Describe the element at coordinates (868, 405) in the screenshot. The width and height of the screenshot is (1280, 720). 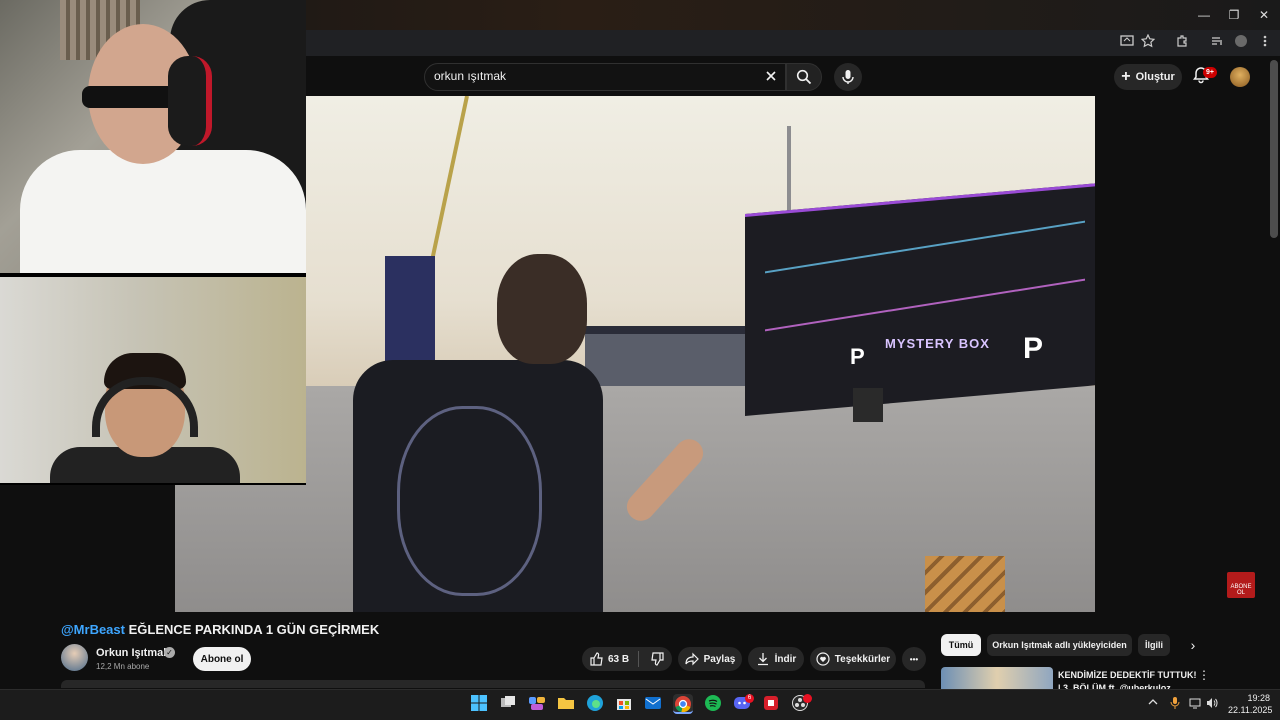
I see `video-scene-trash-bin` at that location.